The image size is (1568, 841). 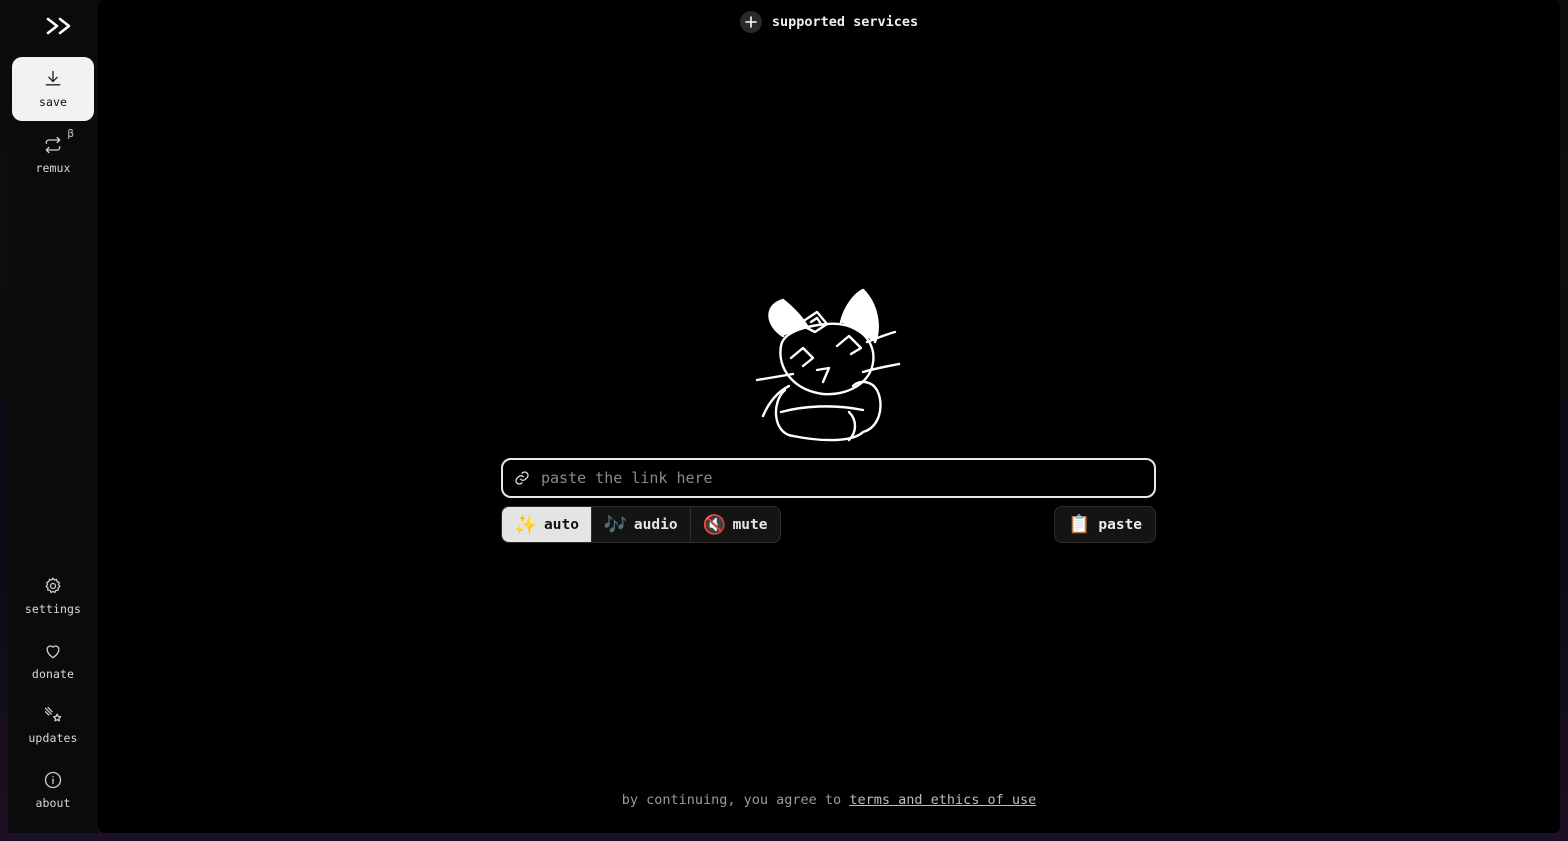 What do you see at coordinates (53, 168) in the screenshot?
I see `sidebar-item-label: remux` at bounding box center [53, 168].